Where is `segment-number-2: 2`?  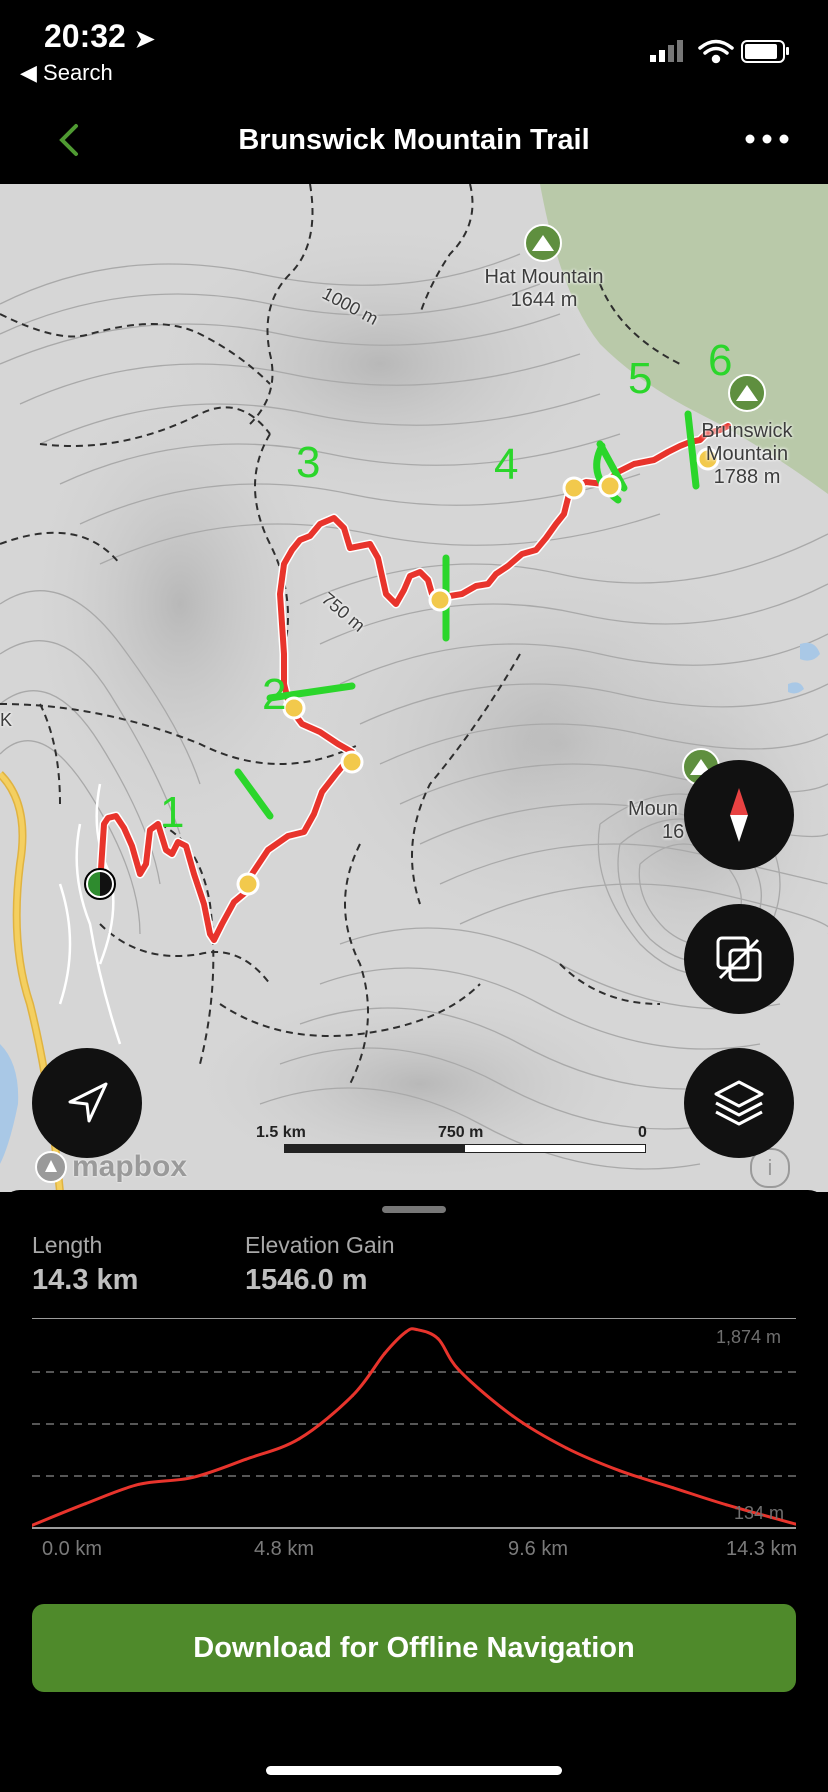 segment-number-2: 2 is located at coordinates (274, 694).